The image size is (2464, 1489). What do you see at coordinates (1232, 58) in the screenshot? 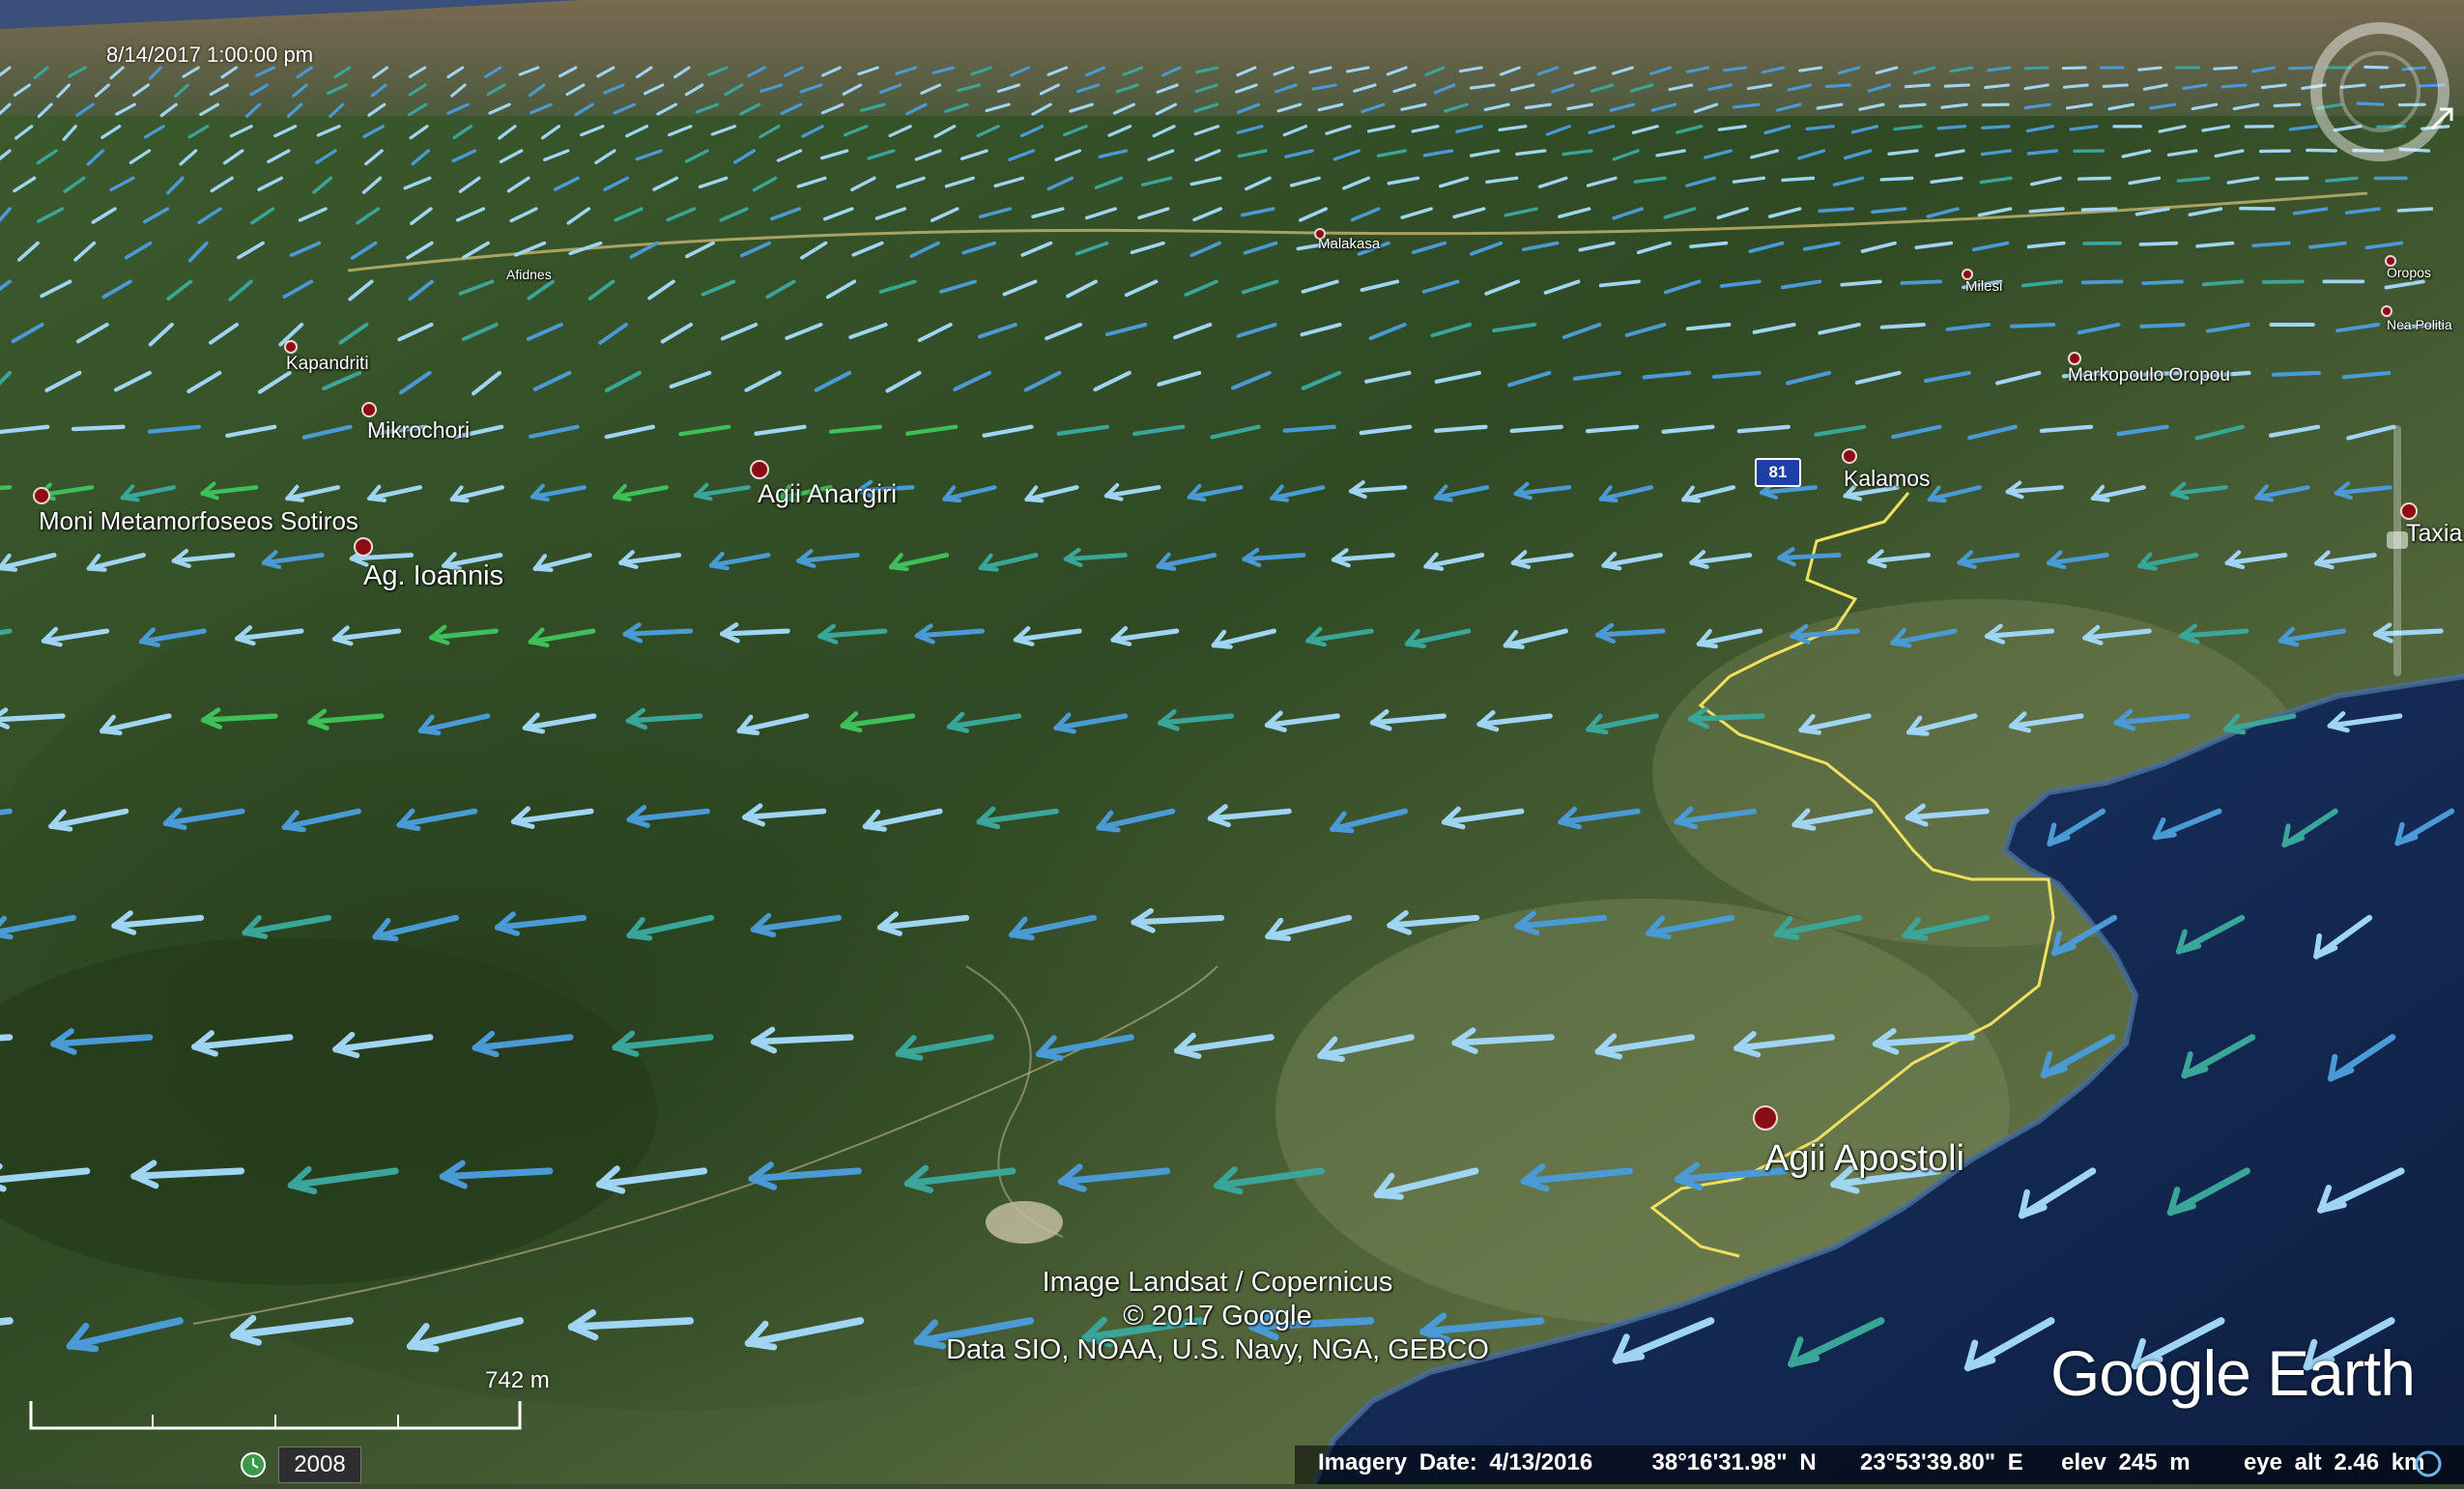
I see `far-terrain` at bounding box center [1232, 58].